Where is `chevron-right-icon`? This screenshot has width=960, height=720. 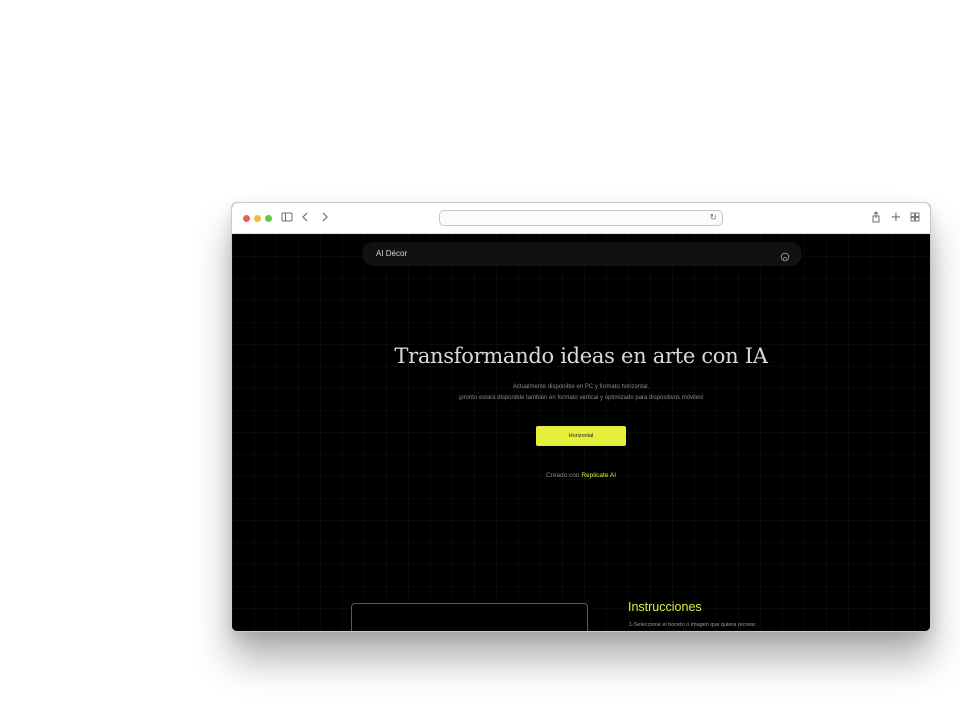
chevron-right-icon is located at coordinates (325, 218).